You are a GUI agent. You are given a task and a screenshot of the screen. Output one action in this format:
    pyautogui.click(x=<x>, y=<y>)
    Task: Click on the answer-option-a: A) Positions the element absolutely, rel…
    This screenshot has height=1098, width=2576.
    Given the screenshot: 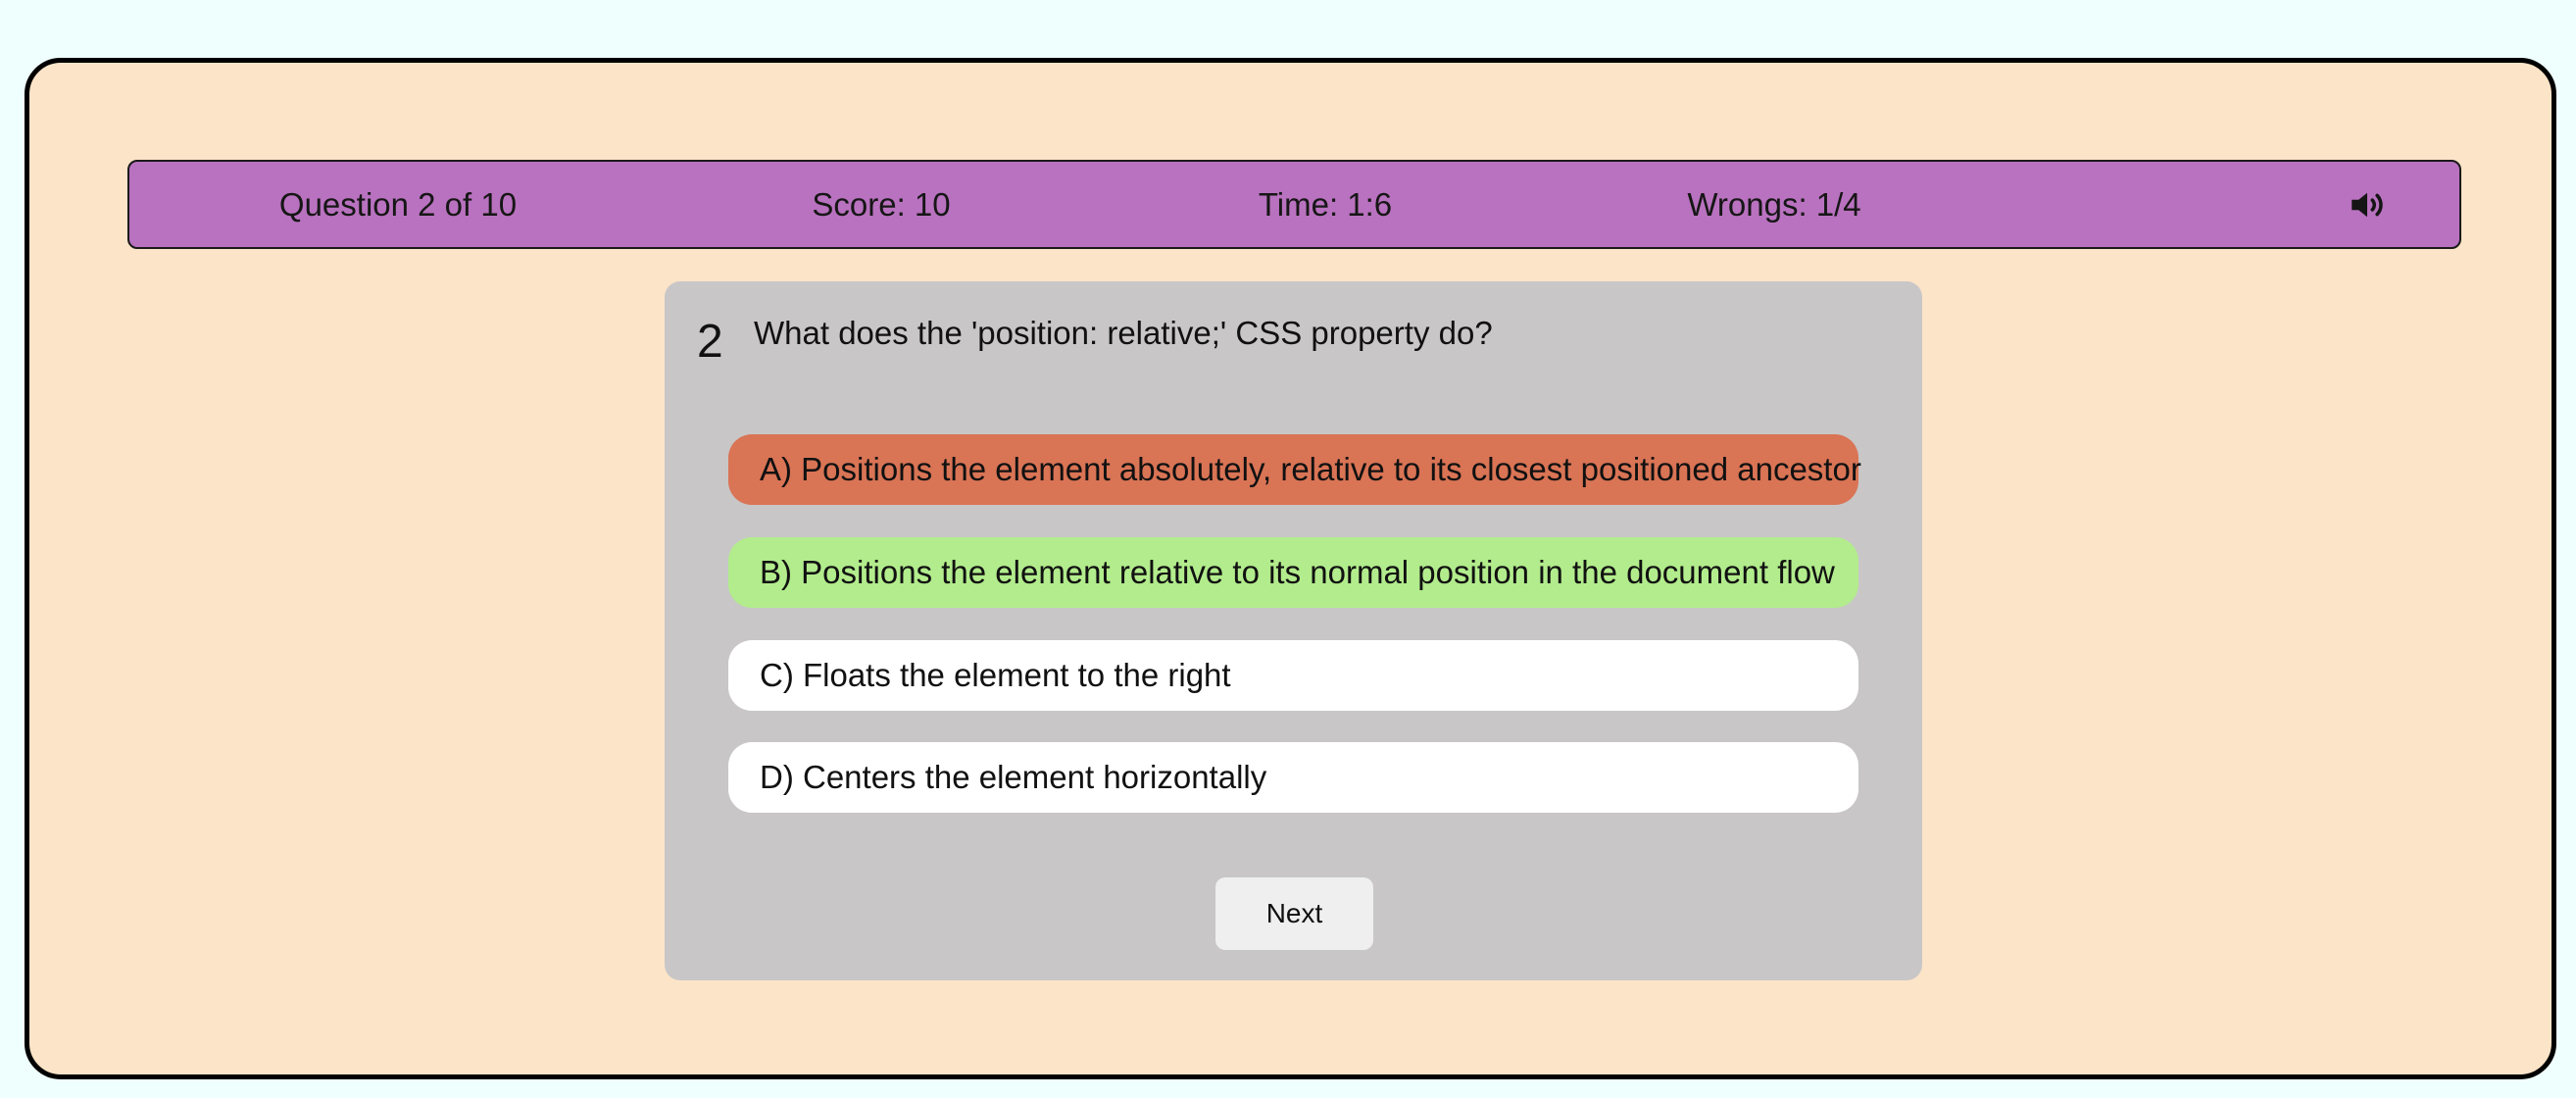 What is the action you would take?
    pyautogui.click(x=1294, y=469)
    